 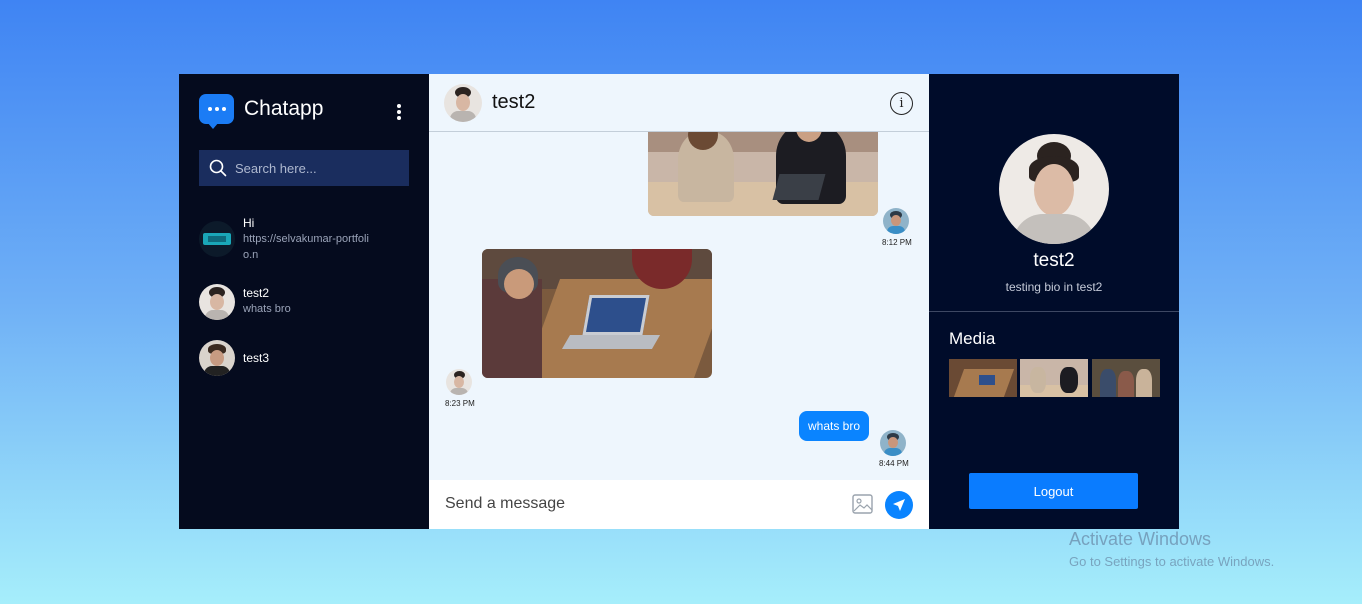 I want to click on logout-button: Logout, so click(x=1053, y=491).